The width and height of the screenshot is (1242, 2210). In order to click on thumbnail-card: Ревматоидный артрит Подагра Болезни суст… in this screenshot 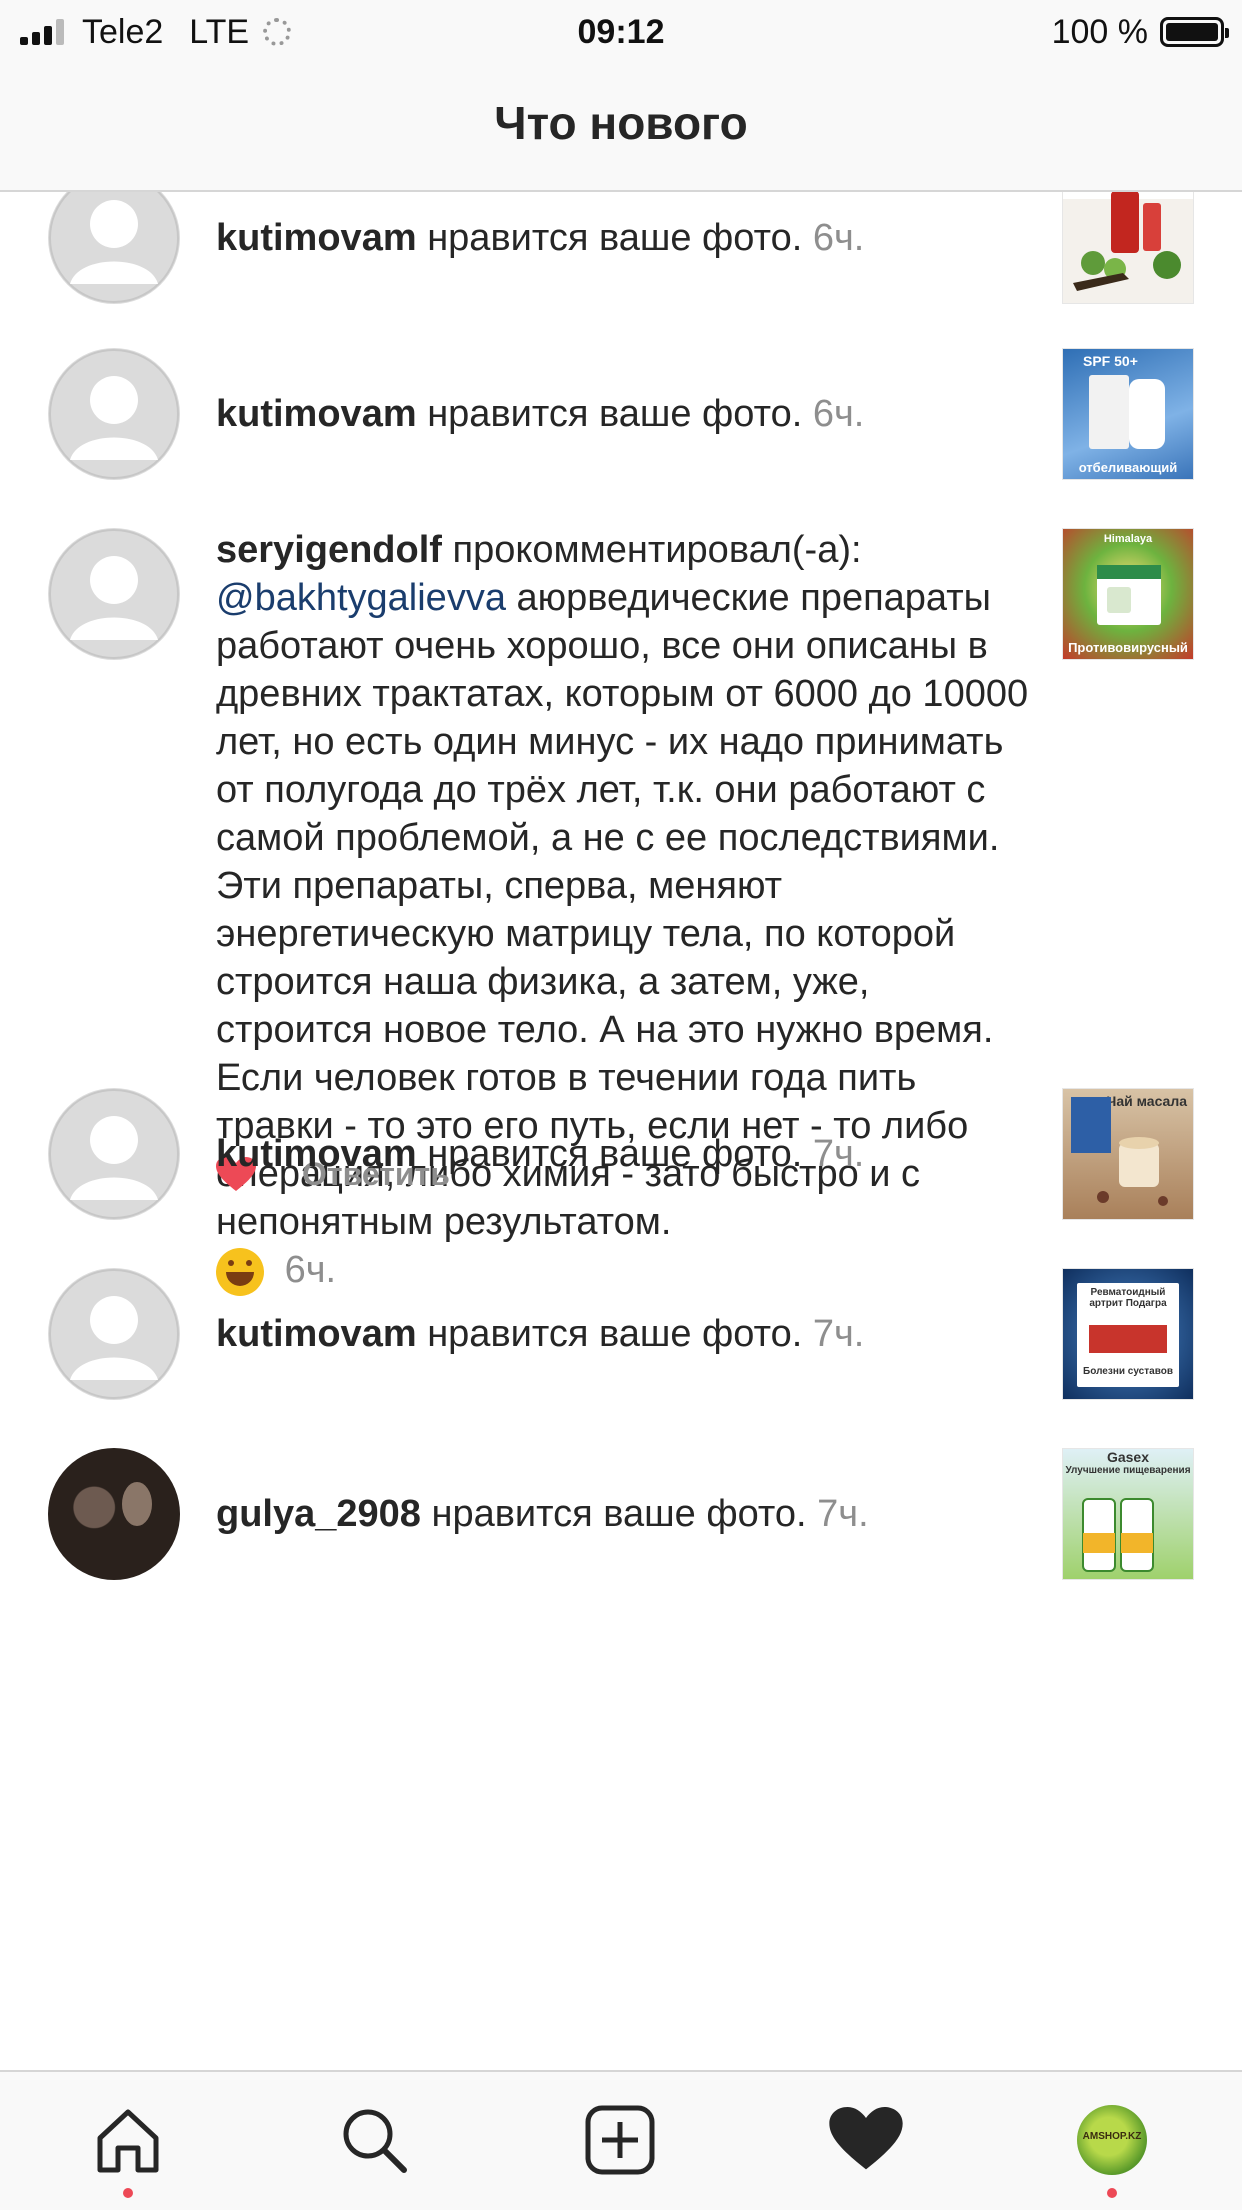, I will do `click(1128, 1335)`.